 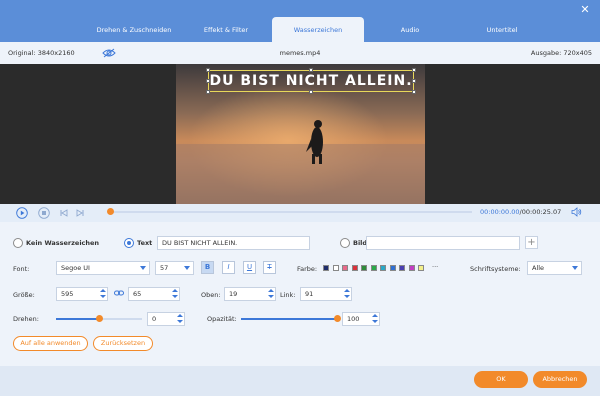 What do you see at coordinates (307, 269) in the screenshot?
I see `color-label: Farbe:` at bounding box center [307, 269].